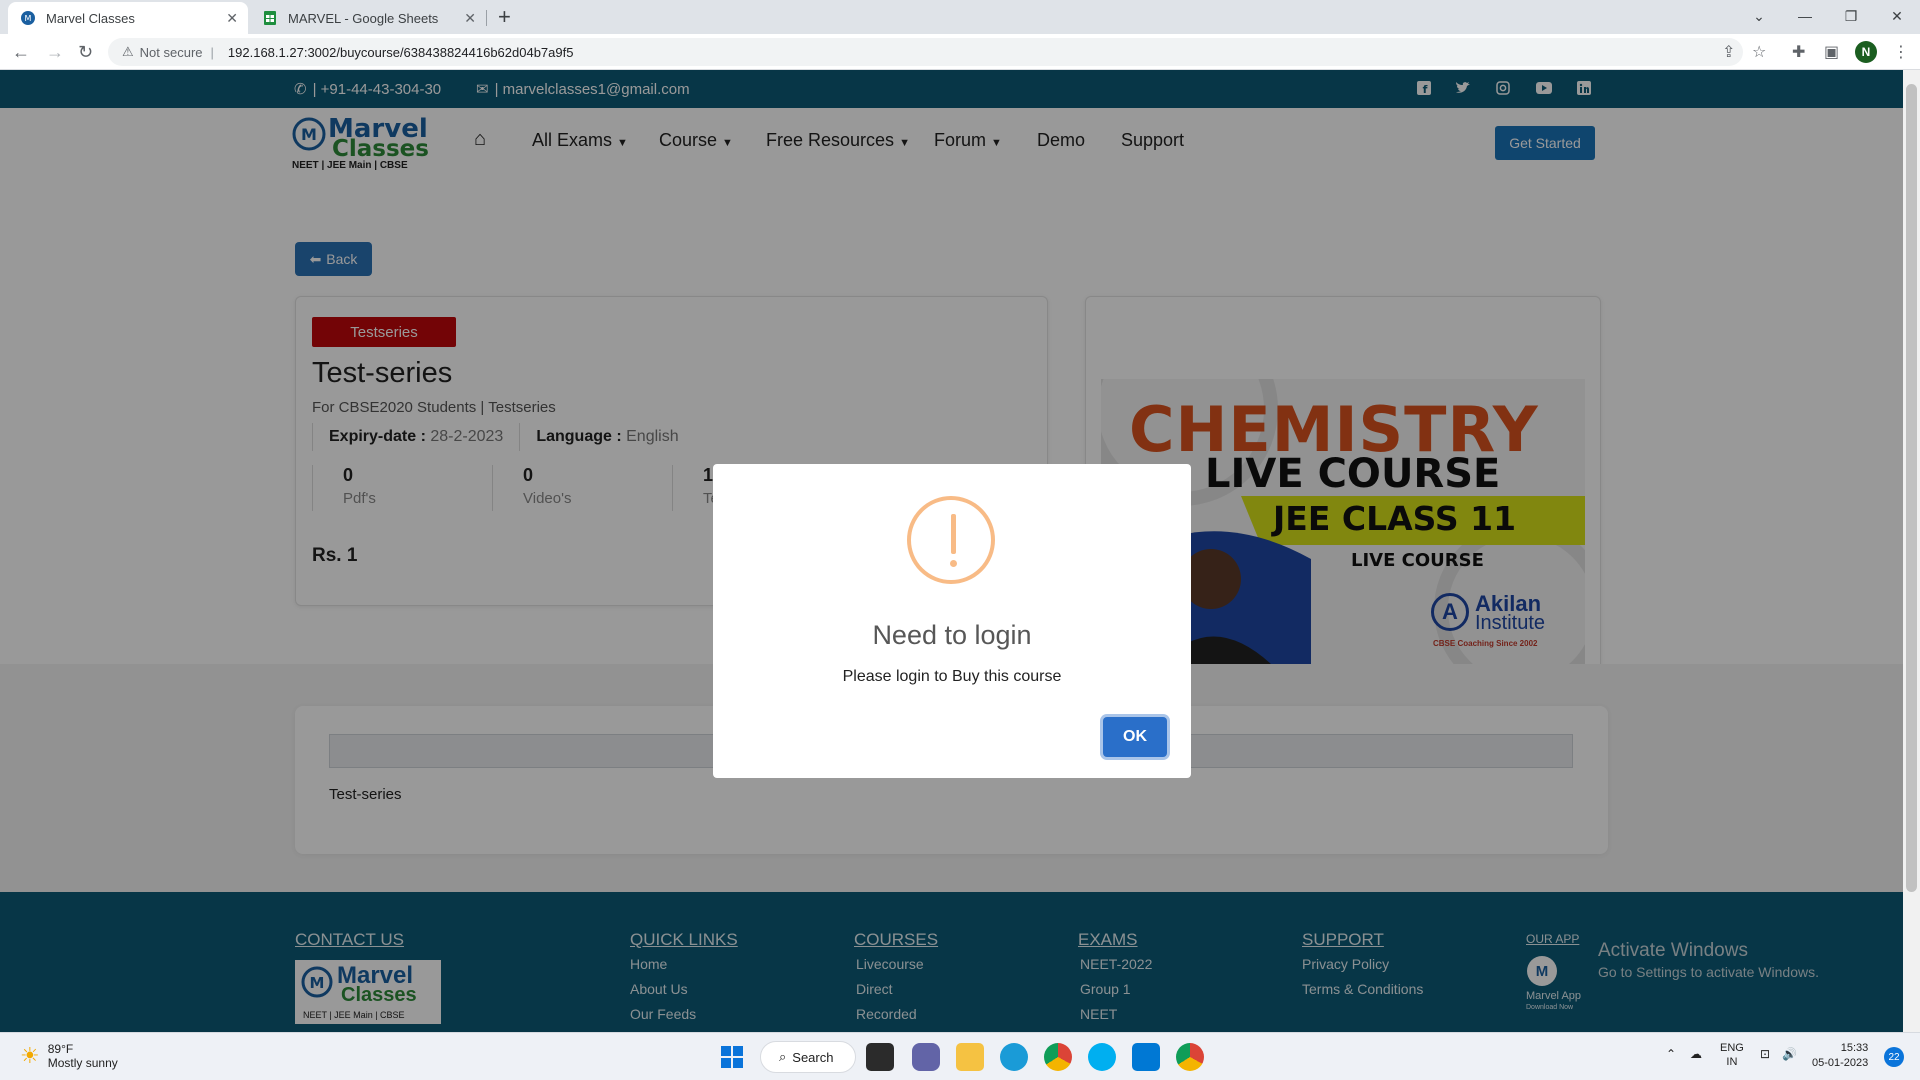  Describe the element at coordinates (1014, 1057) in the screenshot. I see `edge-browser-icon` at that location.